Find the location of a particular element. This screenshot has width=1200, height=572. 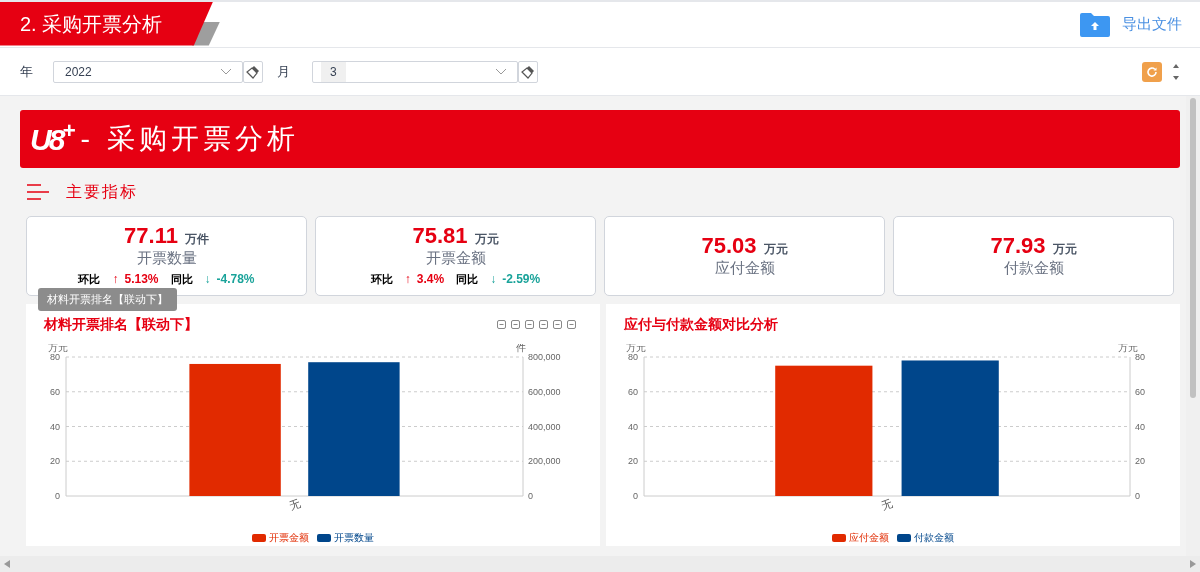

select-field: 3 is located at coordinates (415, 71).